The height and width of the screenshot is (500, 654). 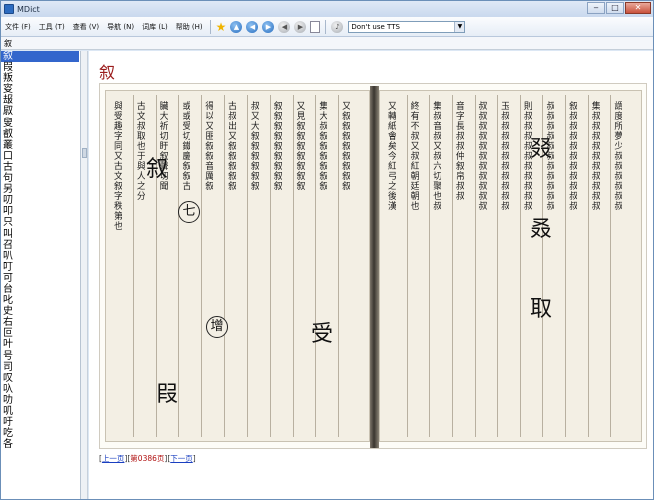 What do you see at coordinates (268, 26) in the screenshot?
I see `forward-icon: ▶` at bounding box center [268, 26].